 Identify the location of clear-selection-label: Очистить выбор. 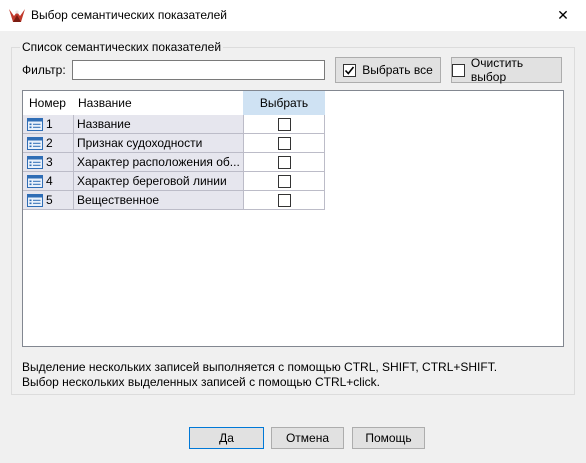
(497, 70).